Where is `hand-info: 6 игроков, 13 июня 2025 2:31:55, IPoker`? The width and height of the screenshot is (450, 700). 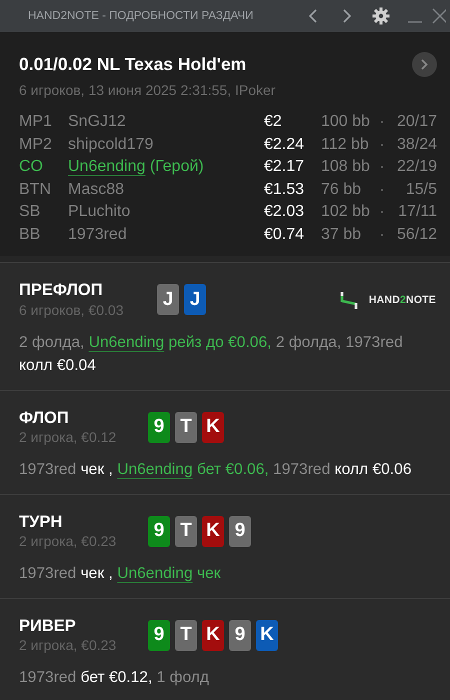
hand-info: 6 игроков, 13 июня 2025 2:31:55, IPoker is located at coordinates (147, 90).